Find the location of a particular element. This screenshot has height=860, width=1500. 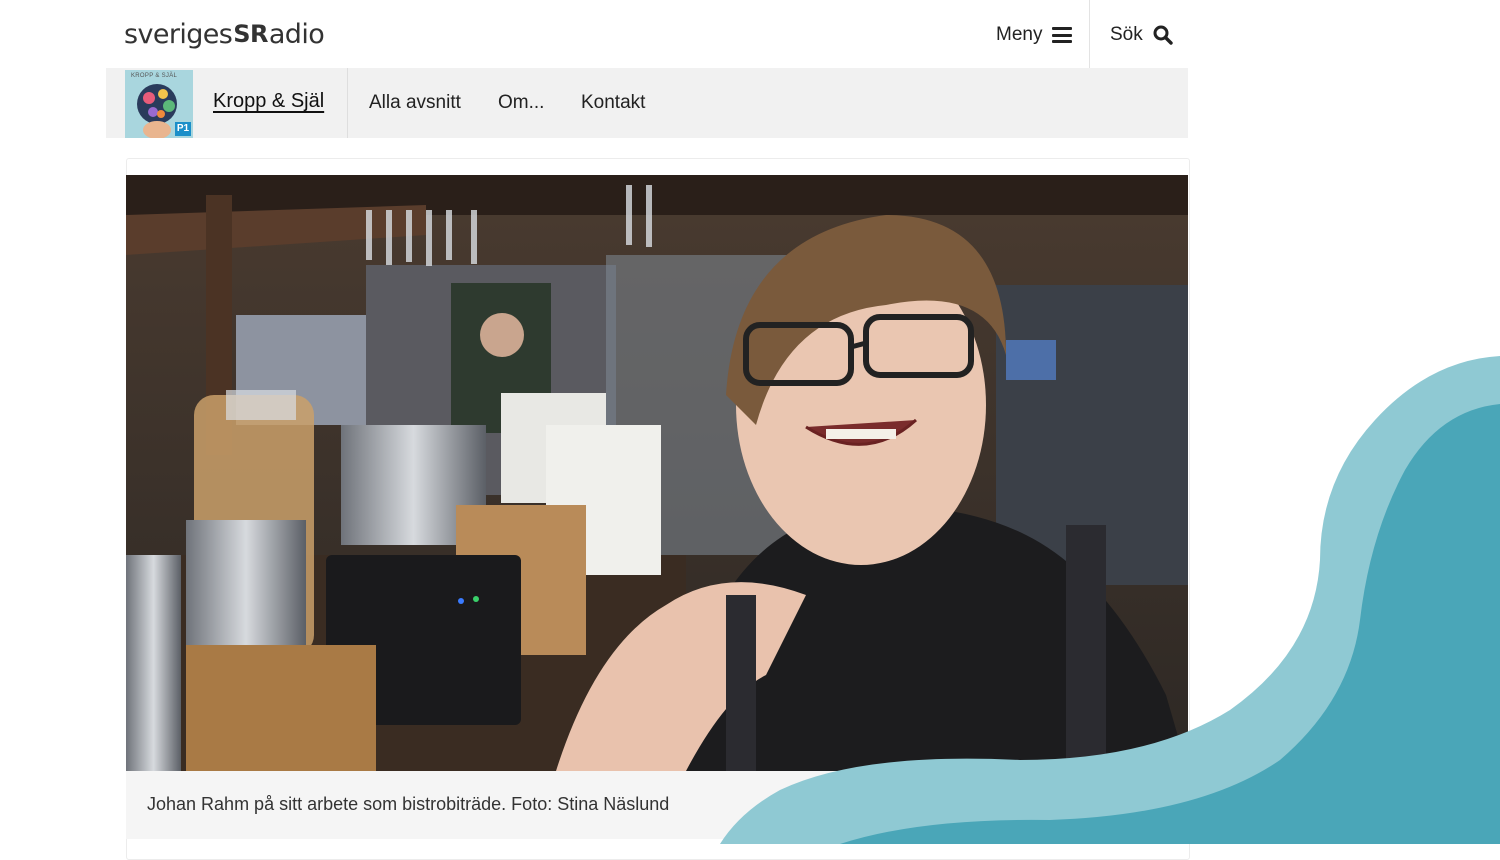

program-image-text: KROPP & SJÄL is located at coordinates (154, 76).